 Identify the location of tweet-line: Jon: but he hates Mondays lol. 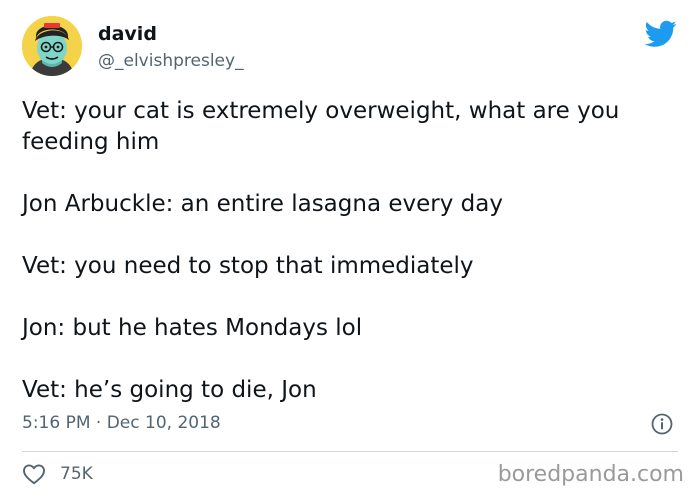
(192, 328).